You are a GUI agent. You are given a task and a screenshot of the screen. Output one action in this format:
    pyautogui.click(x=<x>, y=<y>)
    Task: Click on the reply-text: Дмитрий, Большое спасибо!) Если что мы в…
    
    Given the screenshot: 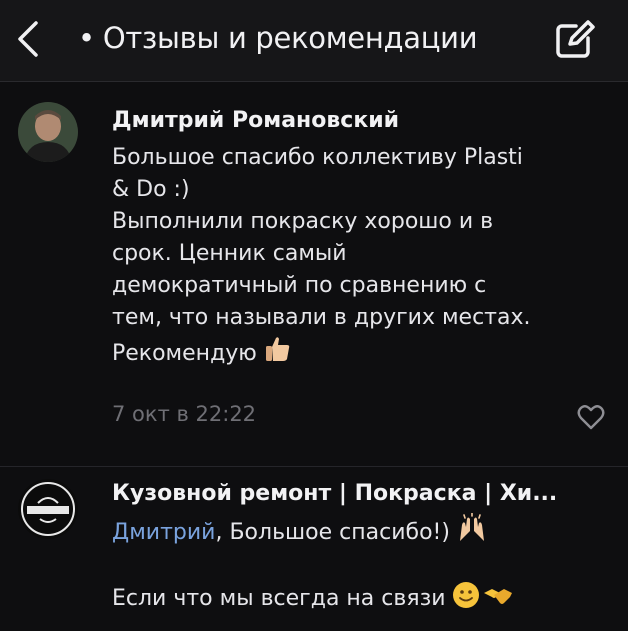 What is the action you would take?
    pyautogui.click(x=362, y=564)
    